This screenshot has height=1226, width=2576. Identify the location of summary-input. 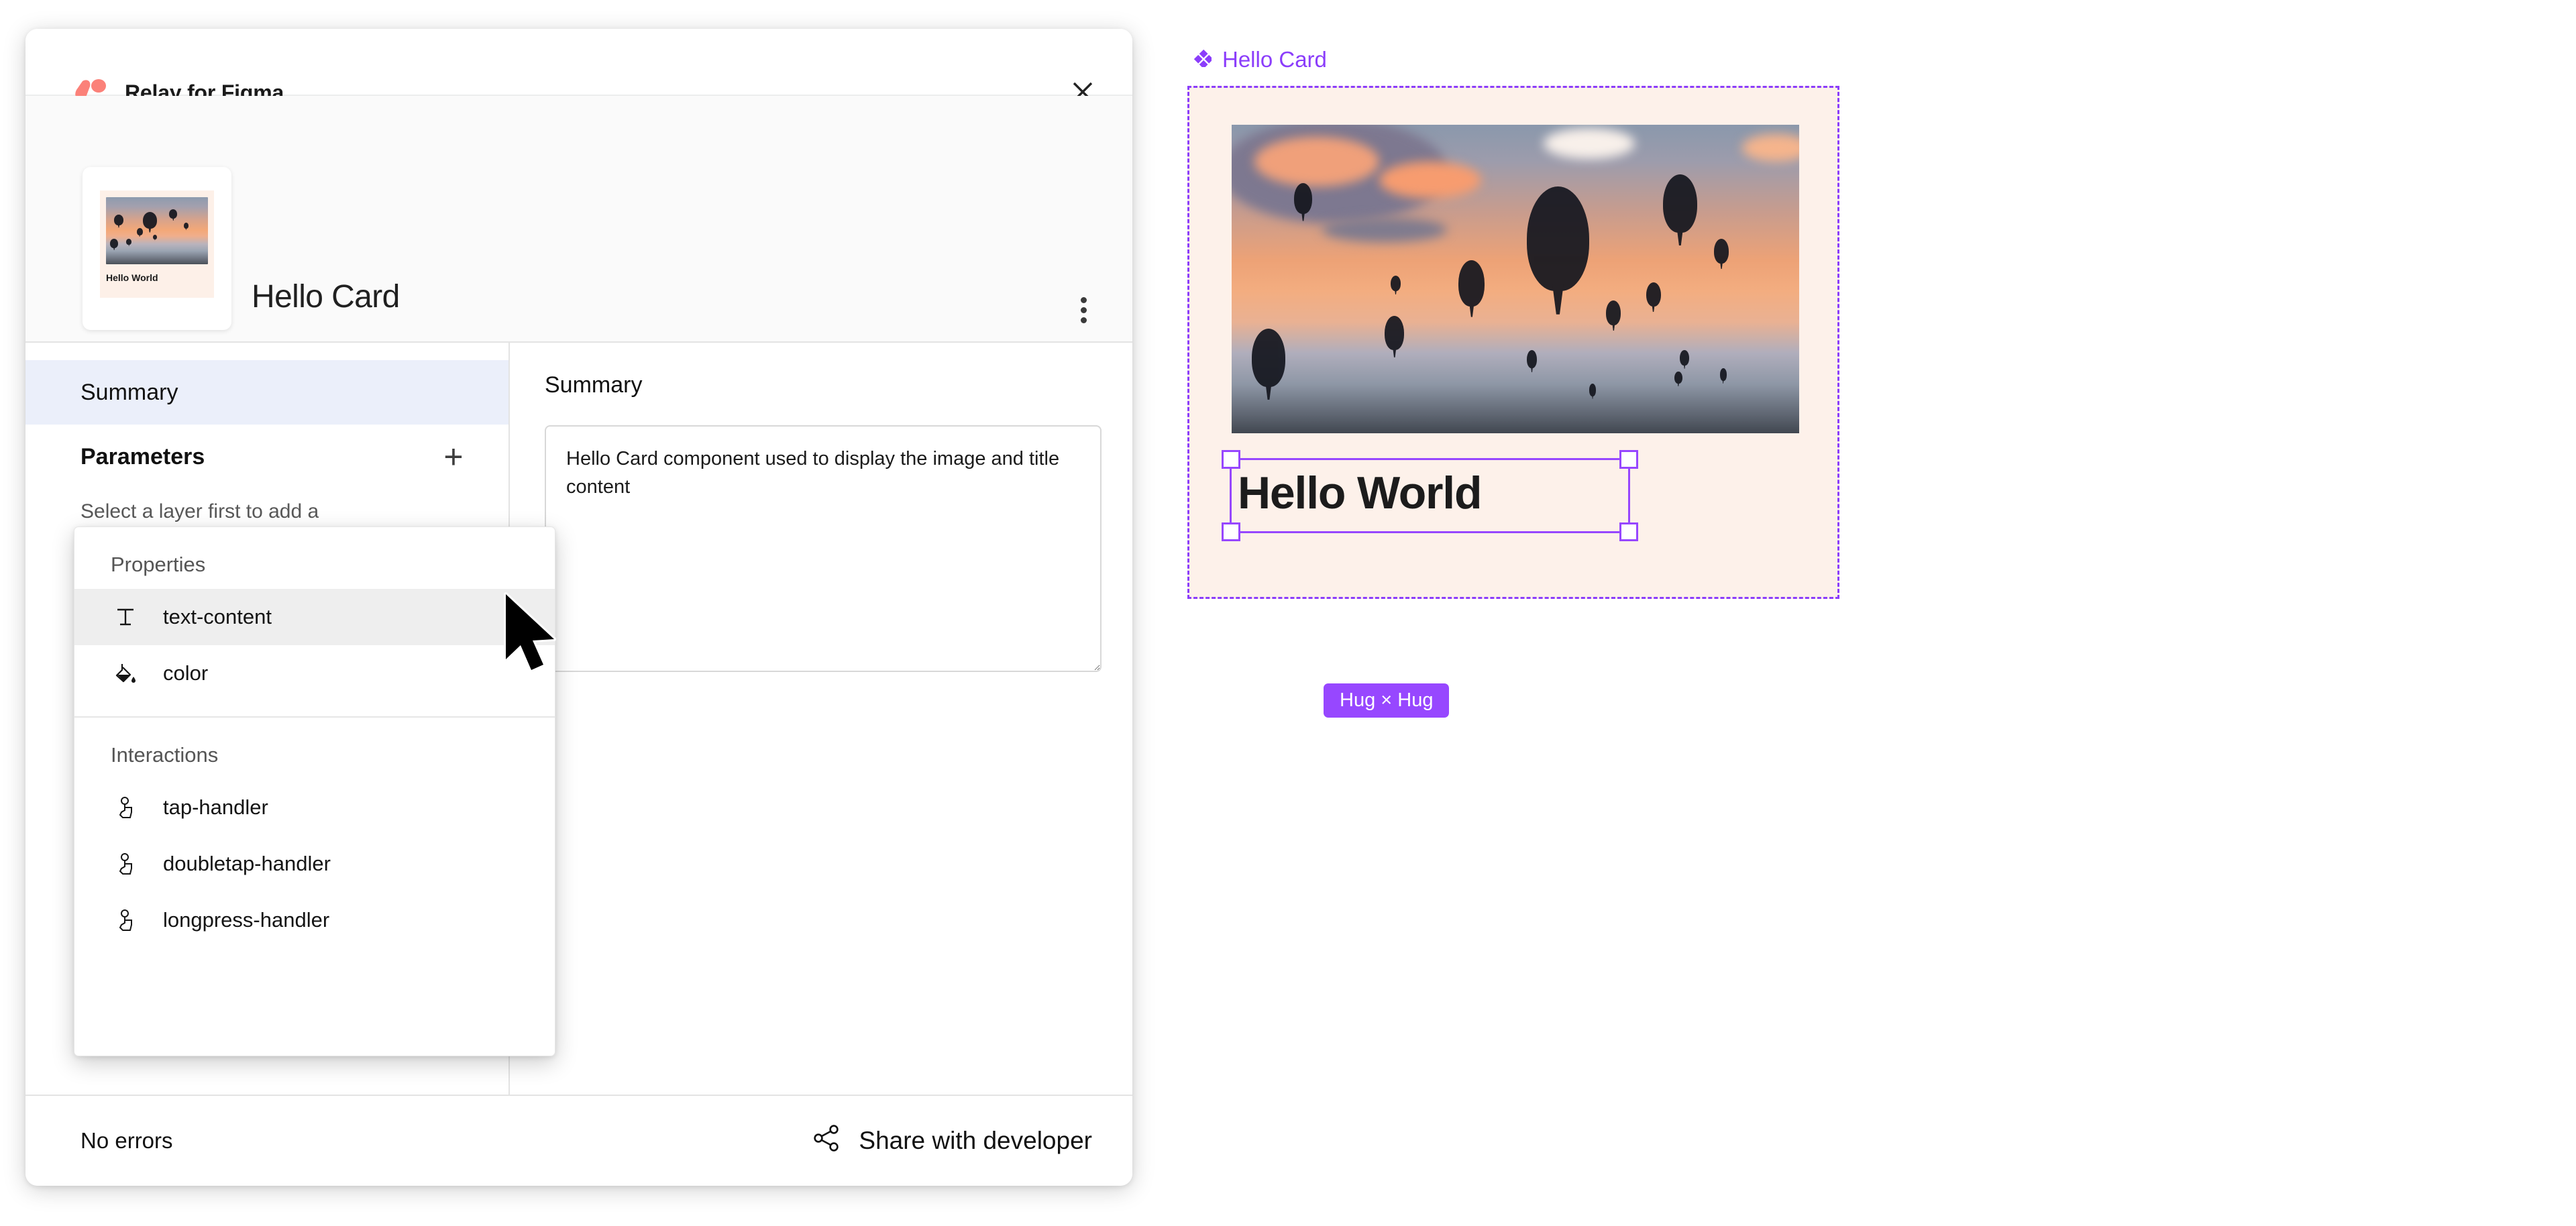
(823, 548).